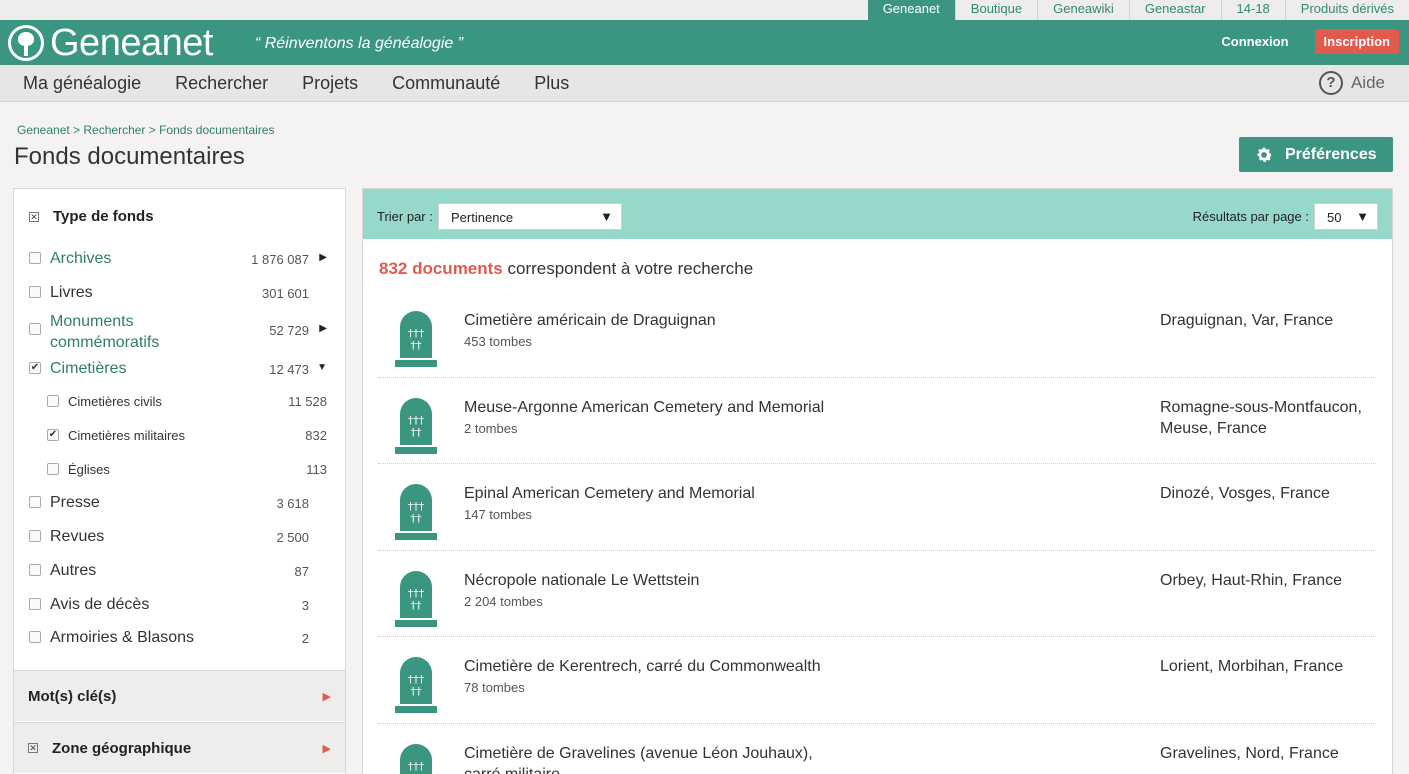  What do you see at coordinates (82, 83) in the screenshot?
I see `nav-ma-genealogie: Ma généalogie` at bounding box center [82, 83].